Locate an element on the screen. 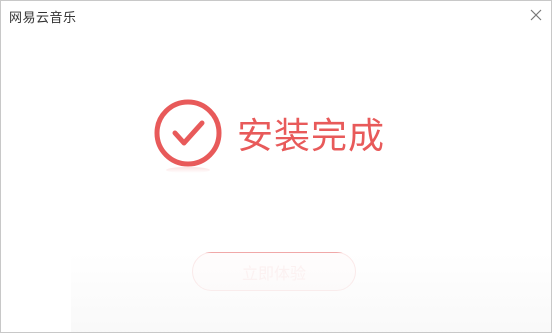  start-now-button: 立即体验 is located at coordinates (274, 271).